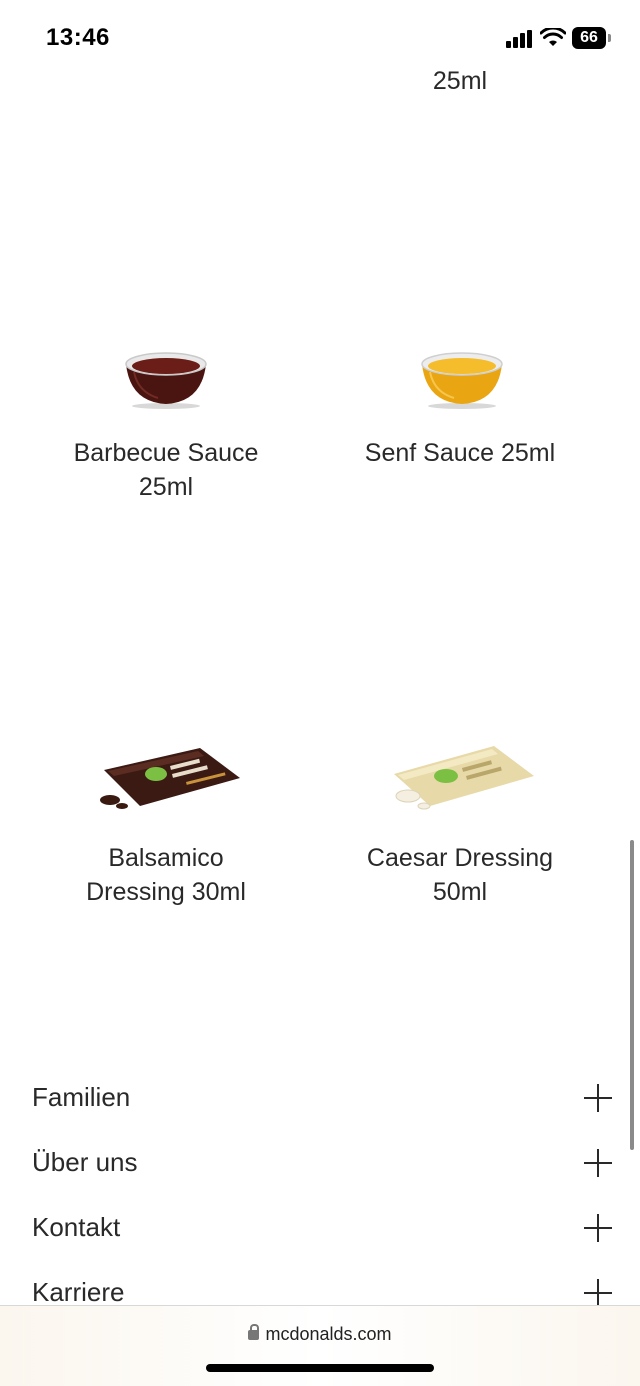 This screenshot has height=1386, width=640. Describe the element at coordinates (463, 778) in the screenshot. I see `caesar-dressing-image` at that location.